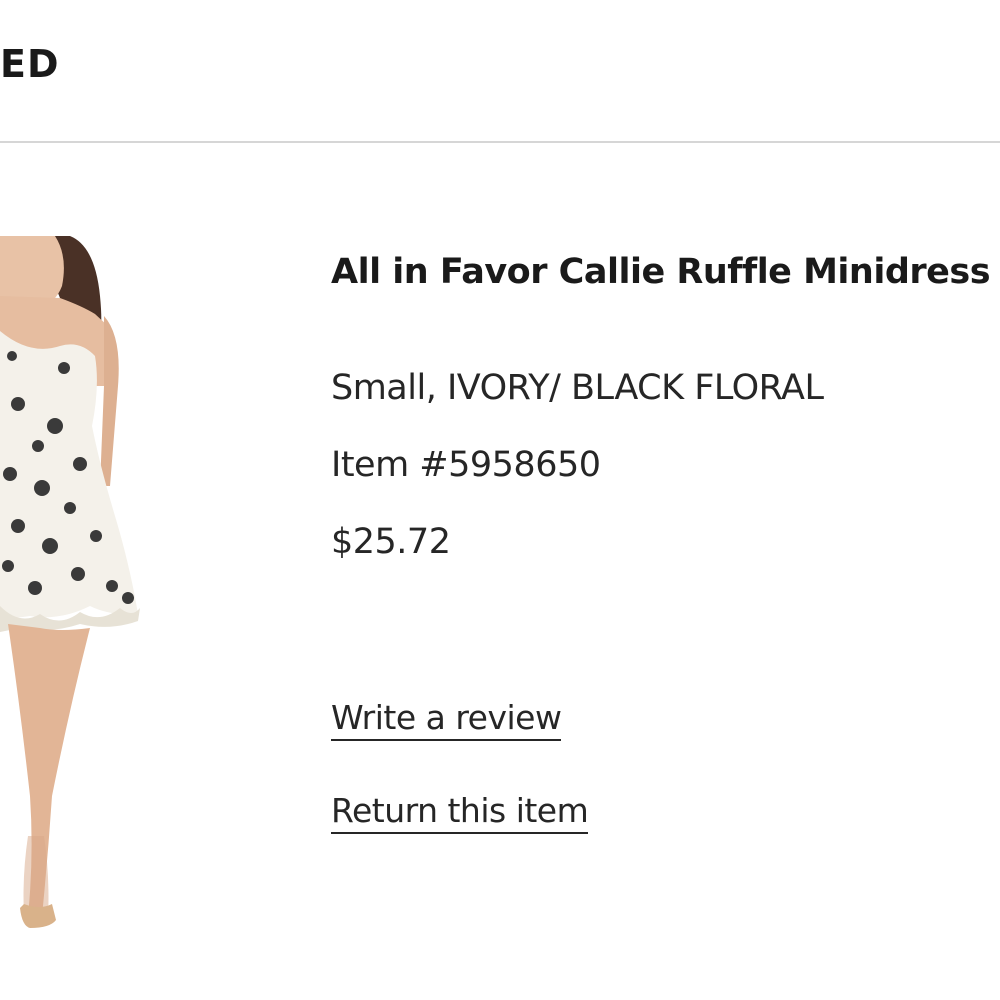 Image resolution: width=1000 pixels, height=1000 pixels. Describe the element at coordinates (446, 719) in the screenshot. I see `write-review-link: Write a review` at that location.